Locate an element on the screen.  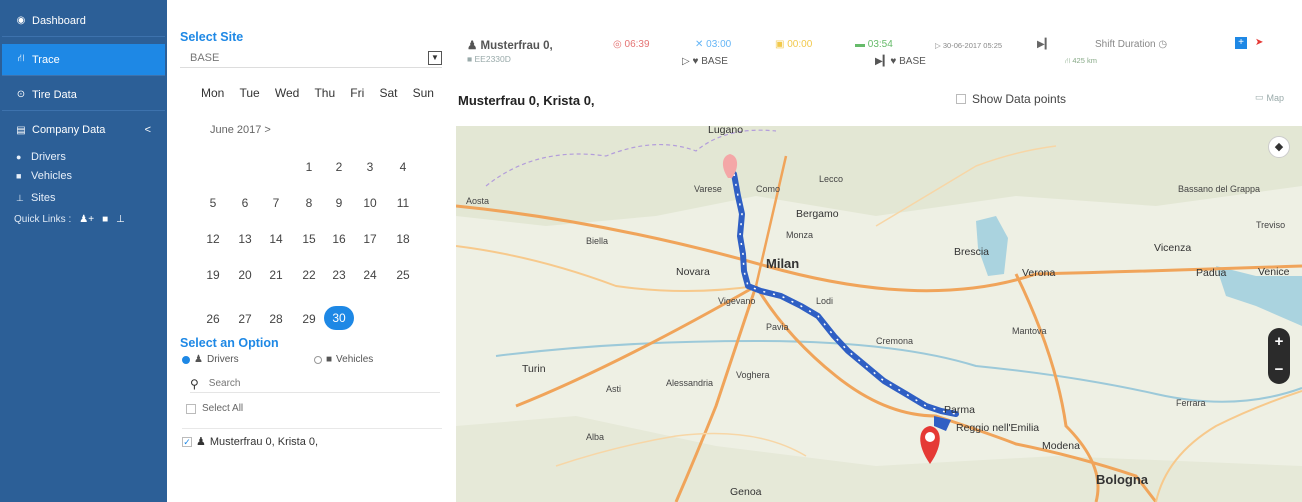
search-input is located at coordinates (308, 383).